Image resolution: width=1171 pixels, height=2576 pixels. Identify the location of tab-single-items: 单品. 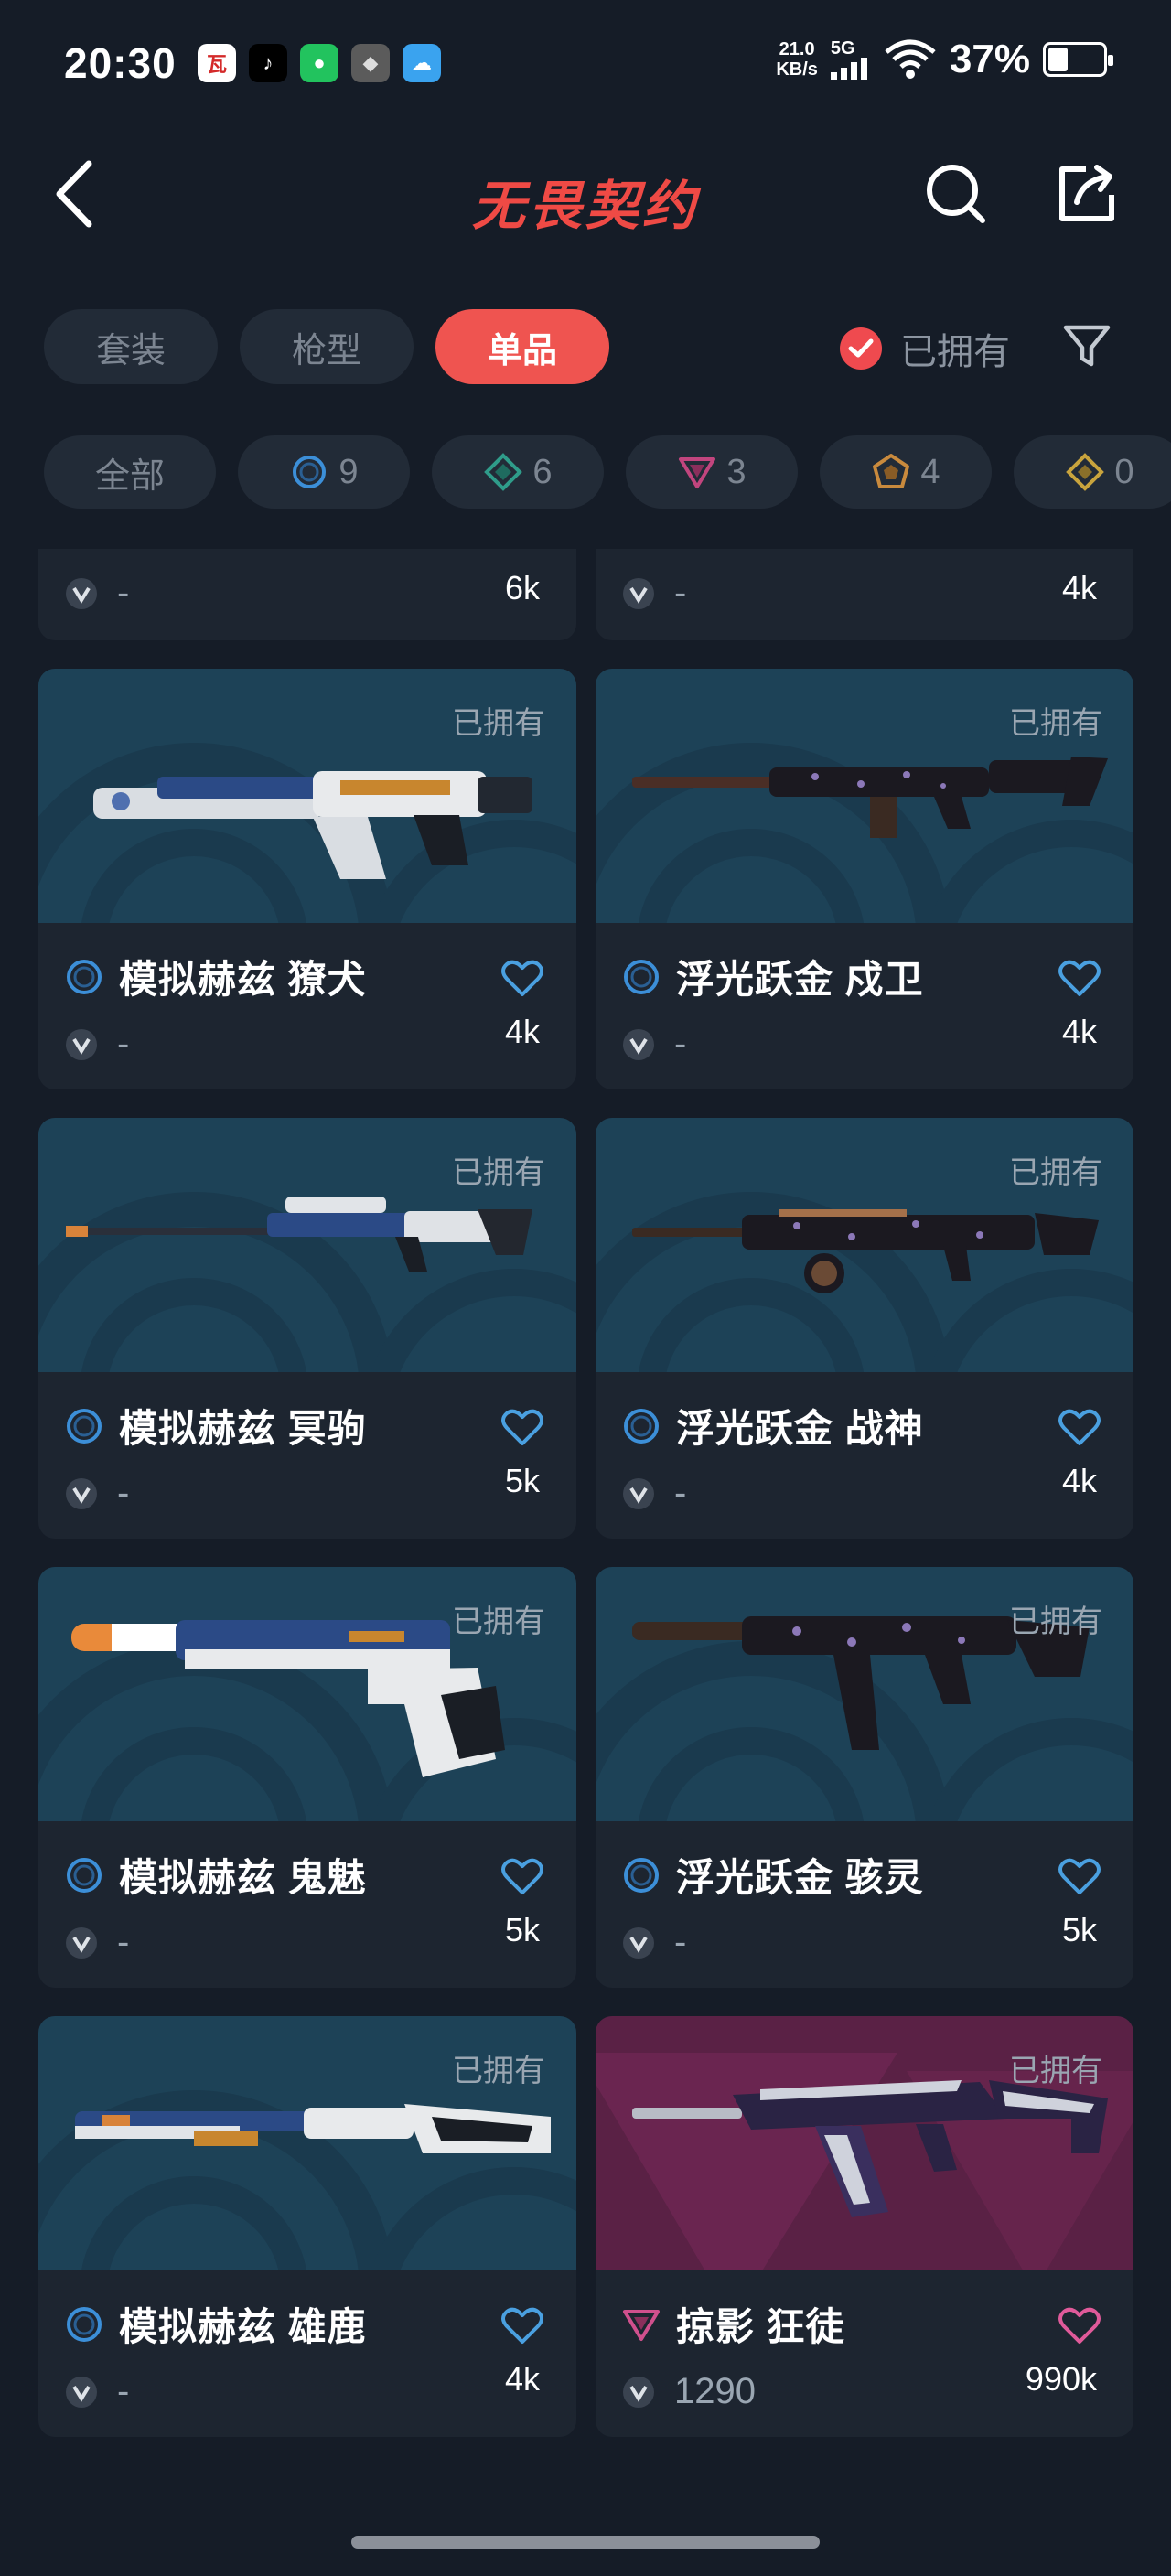
(522, 346).